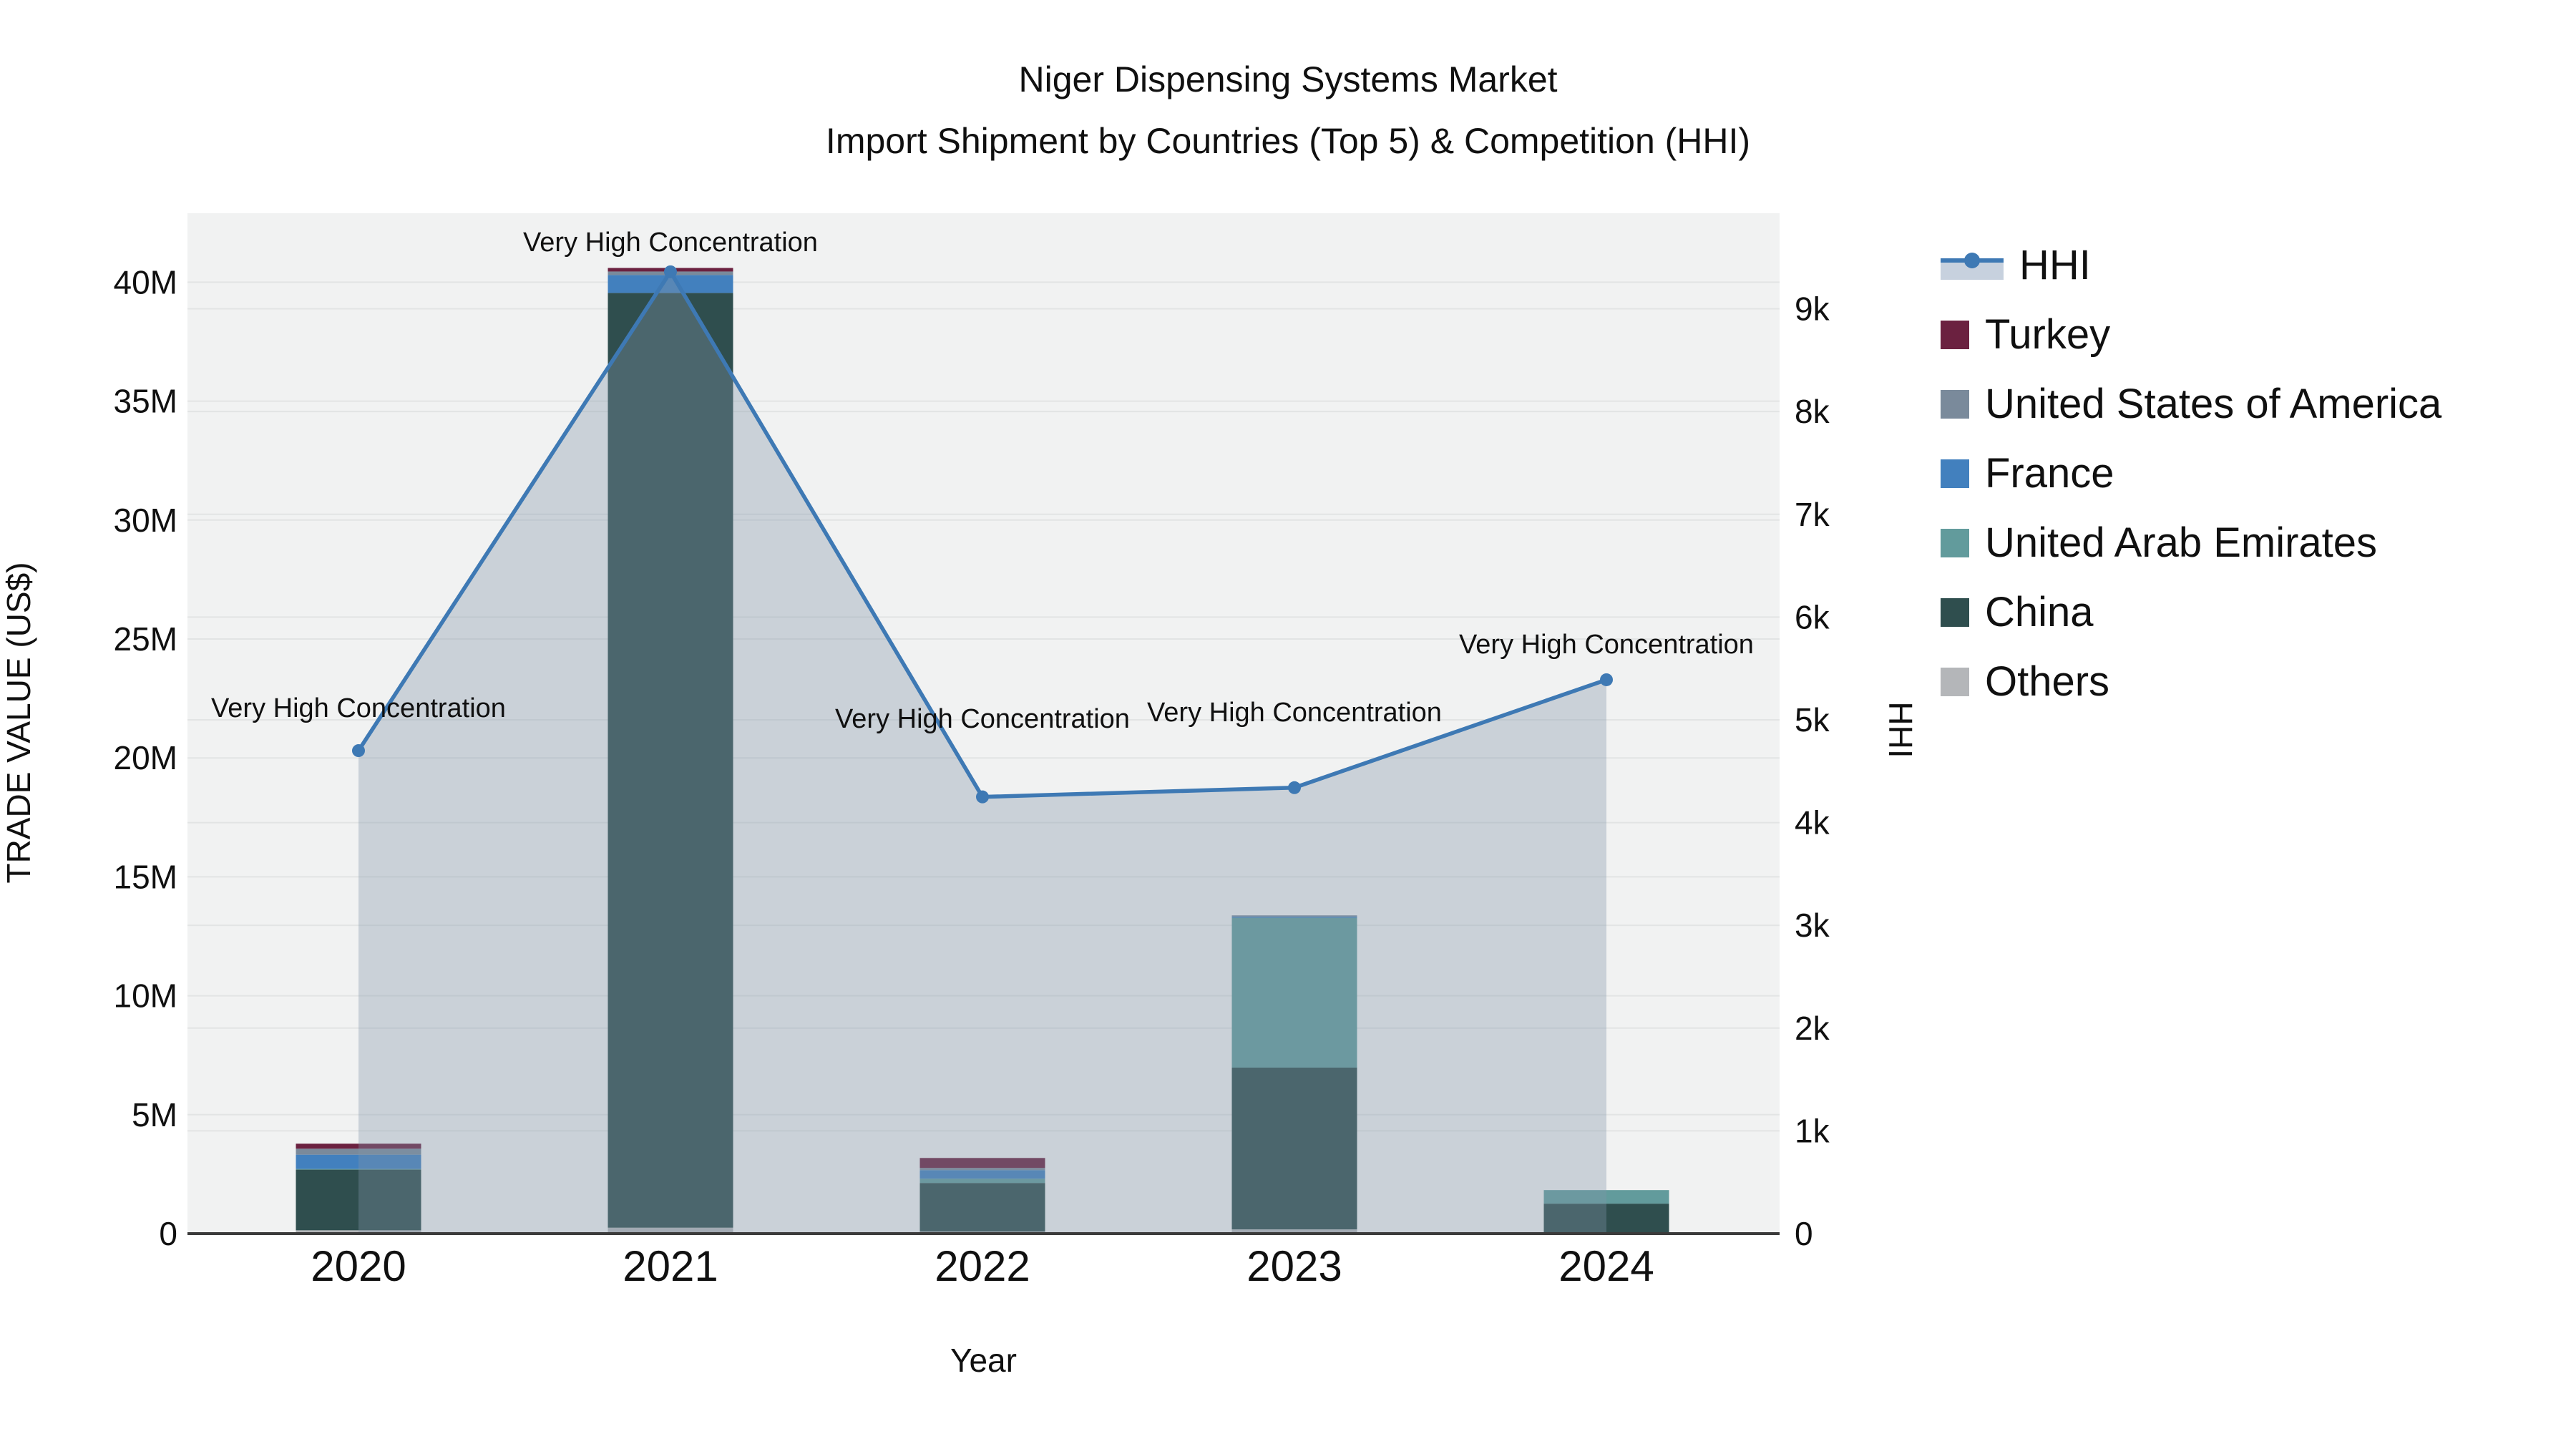 This screenshot has height=1449, width=2576. I want to click on annotation-2022: Very High Concentration, so click(982, 719).